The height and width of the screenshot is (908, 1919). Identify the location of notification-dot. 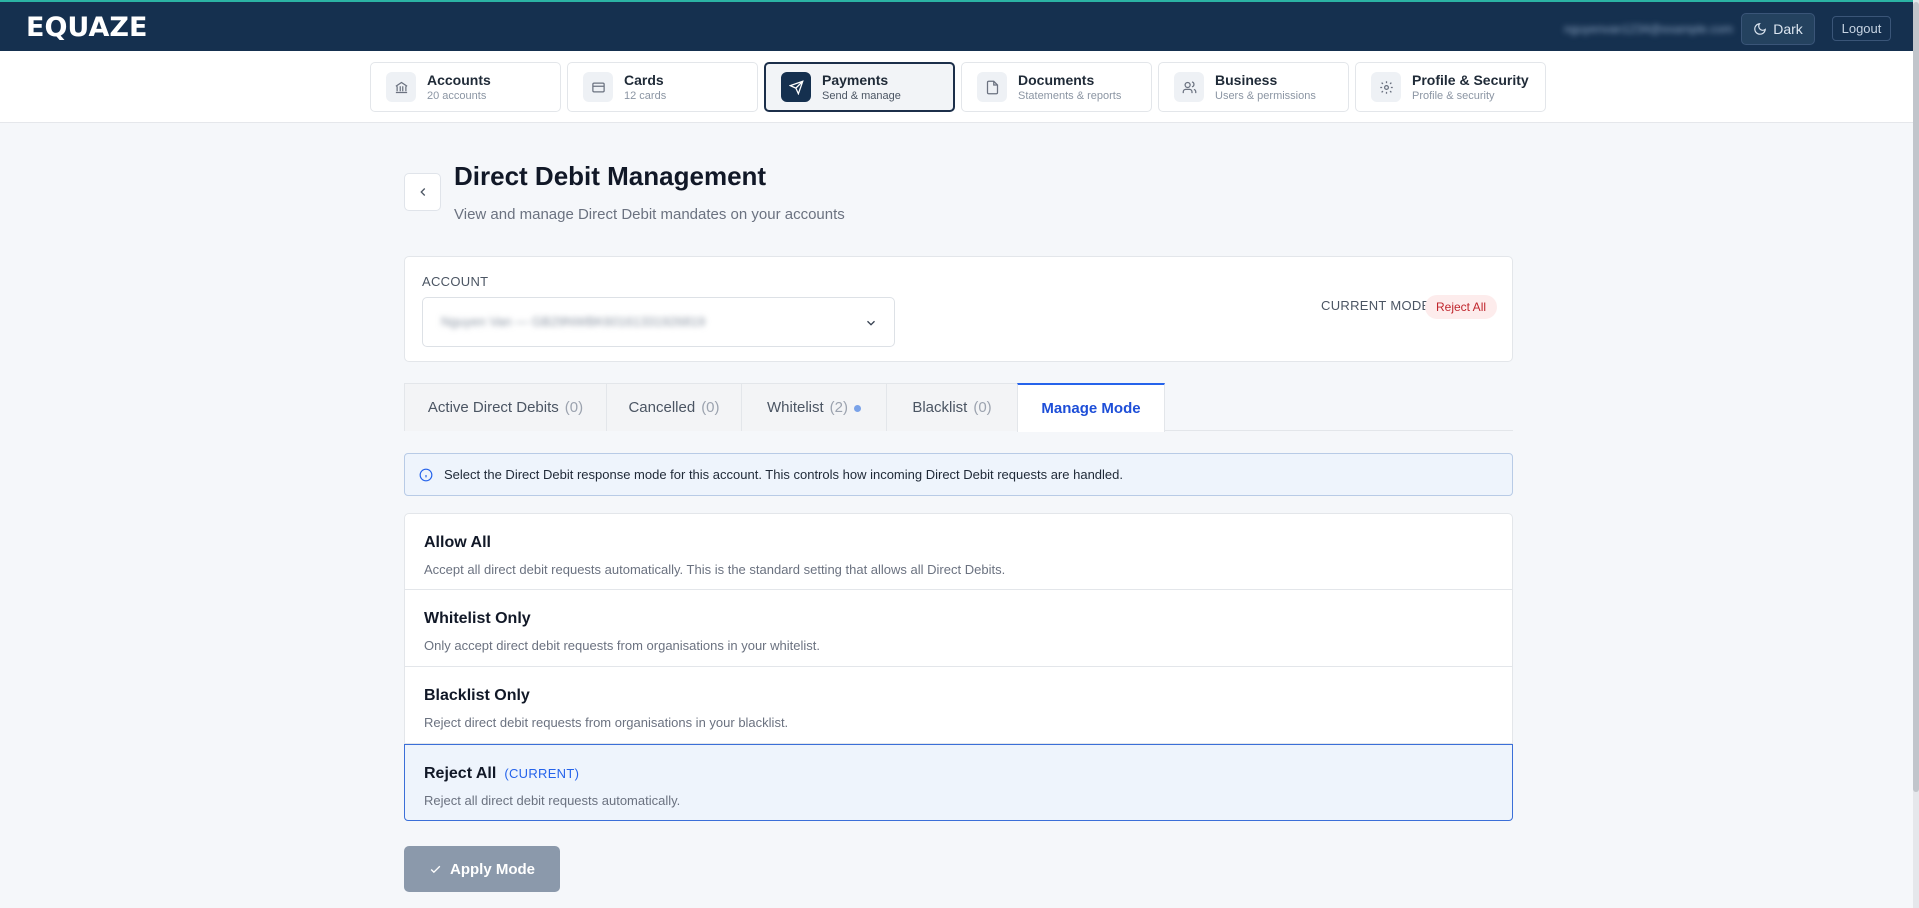
(858, 408).